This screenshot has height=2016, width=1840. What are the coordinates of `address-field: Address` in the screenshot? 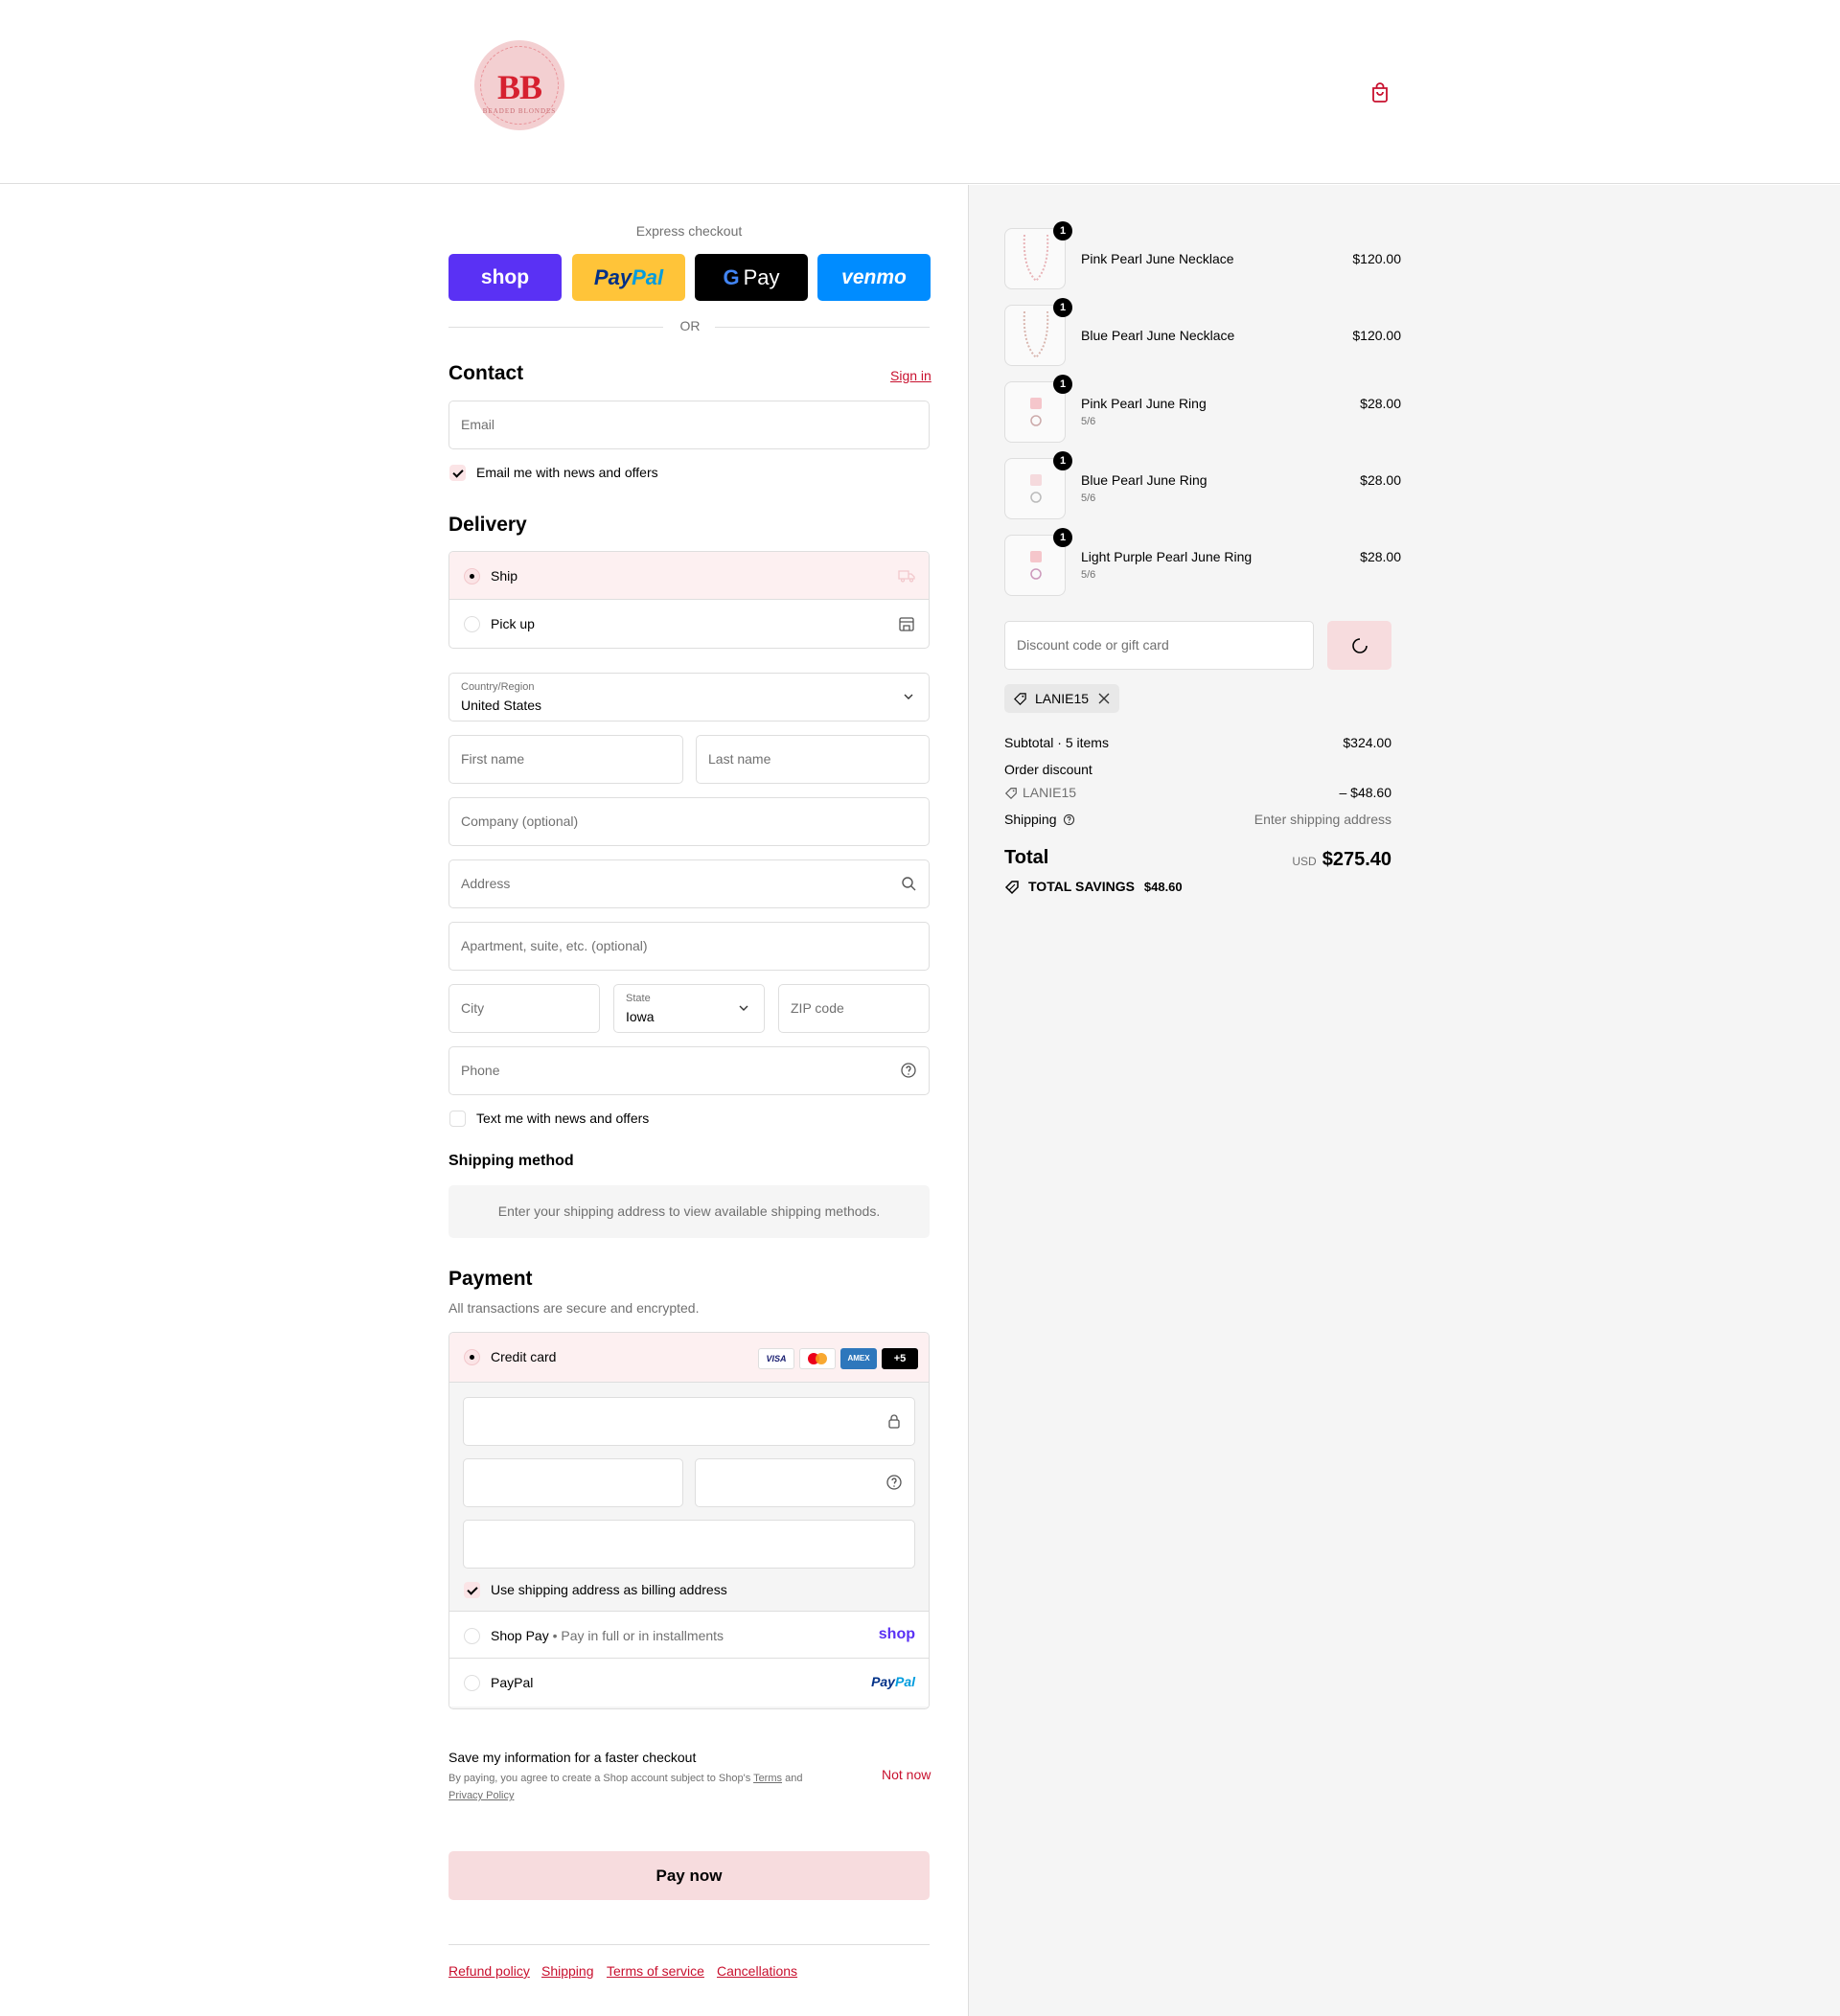 It's located at (689, 883).